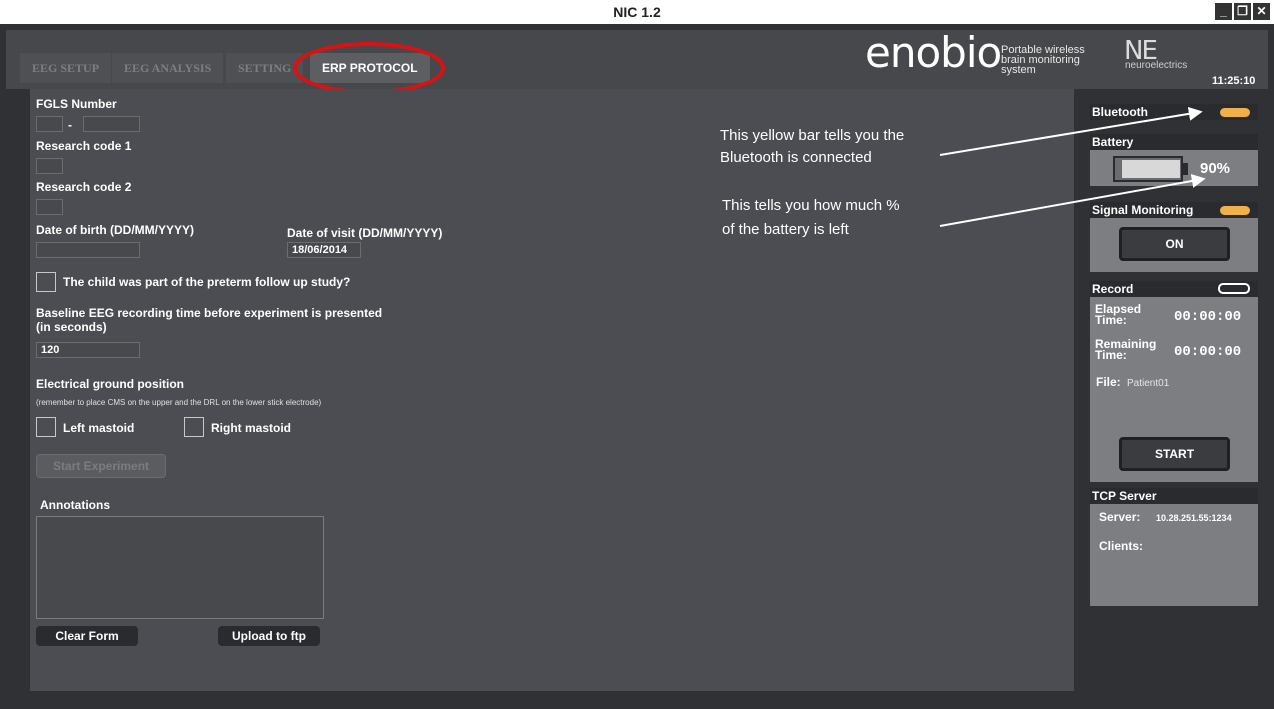  I want to click on start-experiment-button: Start Experiment, so click(101, 466).